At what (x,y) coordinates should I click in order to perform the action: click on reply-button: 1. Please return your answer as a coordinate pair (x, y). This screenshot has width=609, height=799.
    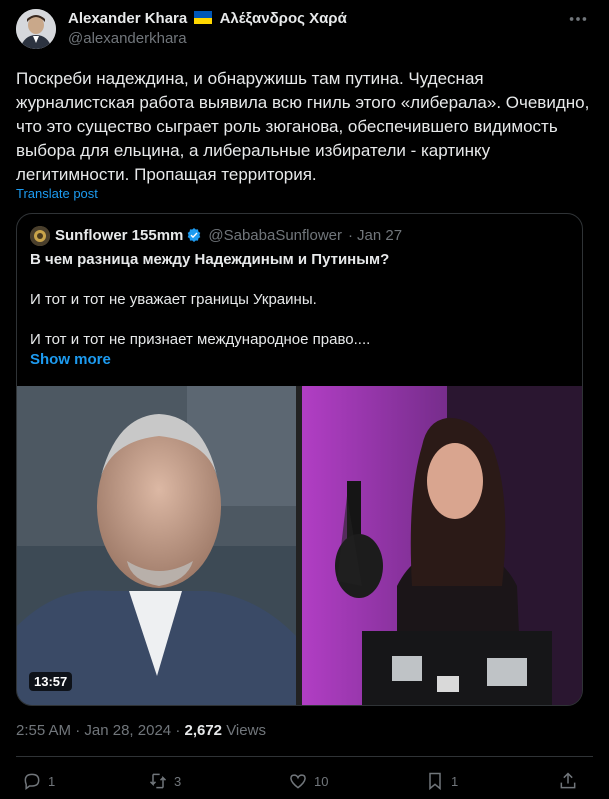
    Looking at the image, I should click on (38, 781).